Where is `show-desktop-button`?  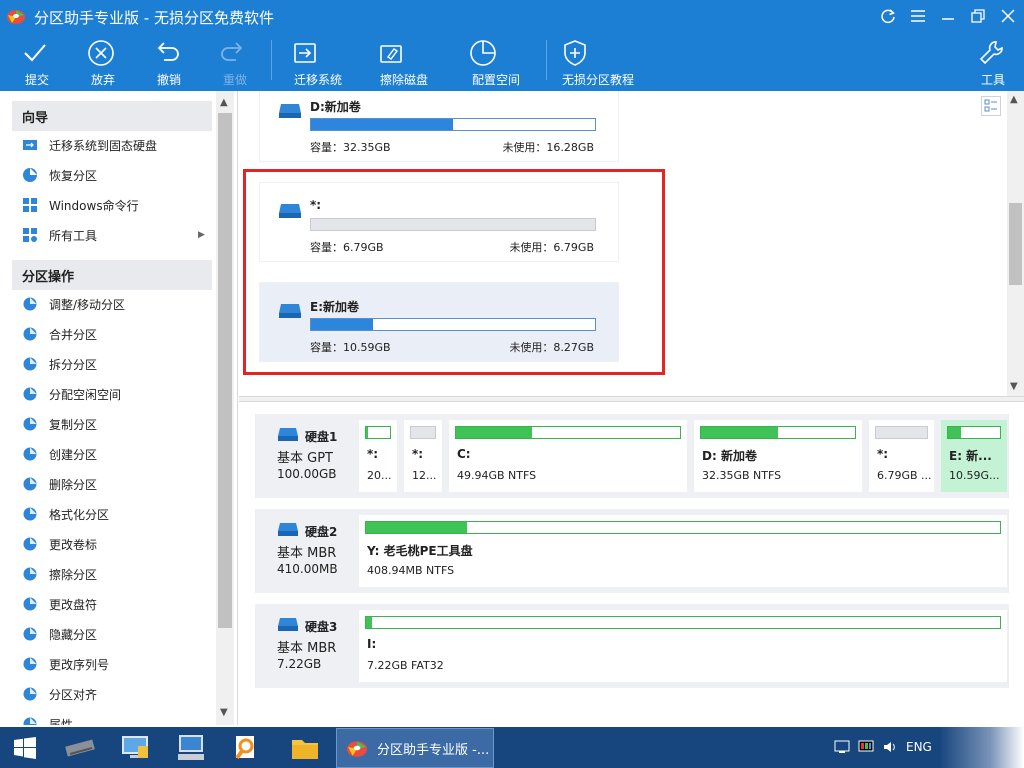
show-desktop-button is located at coordinates (982, 747).